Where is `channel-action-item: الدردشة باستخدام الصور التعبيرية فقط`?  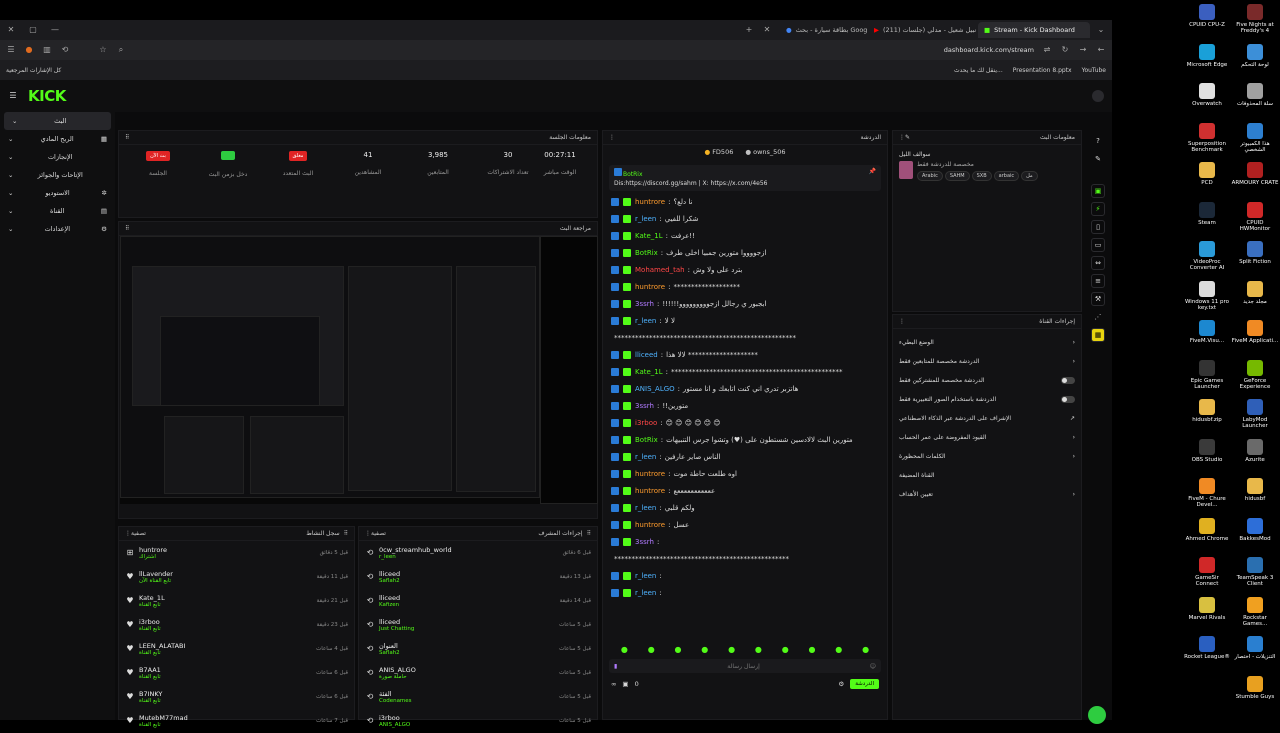 channel-action-item: الدردشة باستخدام الصور التعبيرية فقط is located at coordinates (987, 399).